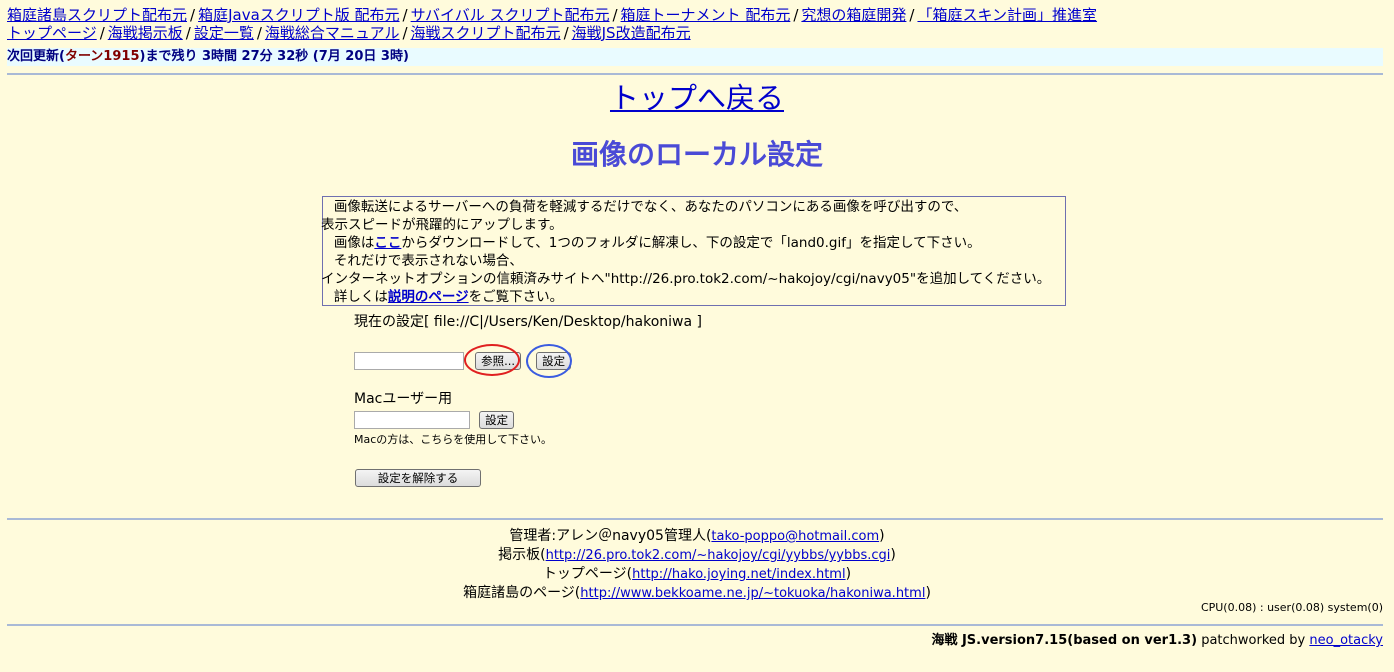 The width and height of the screenshot is (1394, 672). I want to click on nav-link-manual: 海戦総合マニュアル, so click(332, 33).